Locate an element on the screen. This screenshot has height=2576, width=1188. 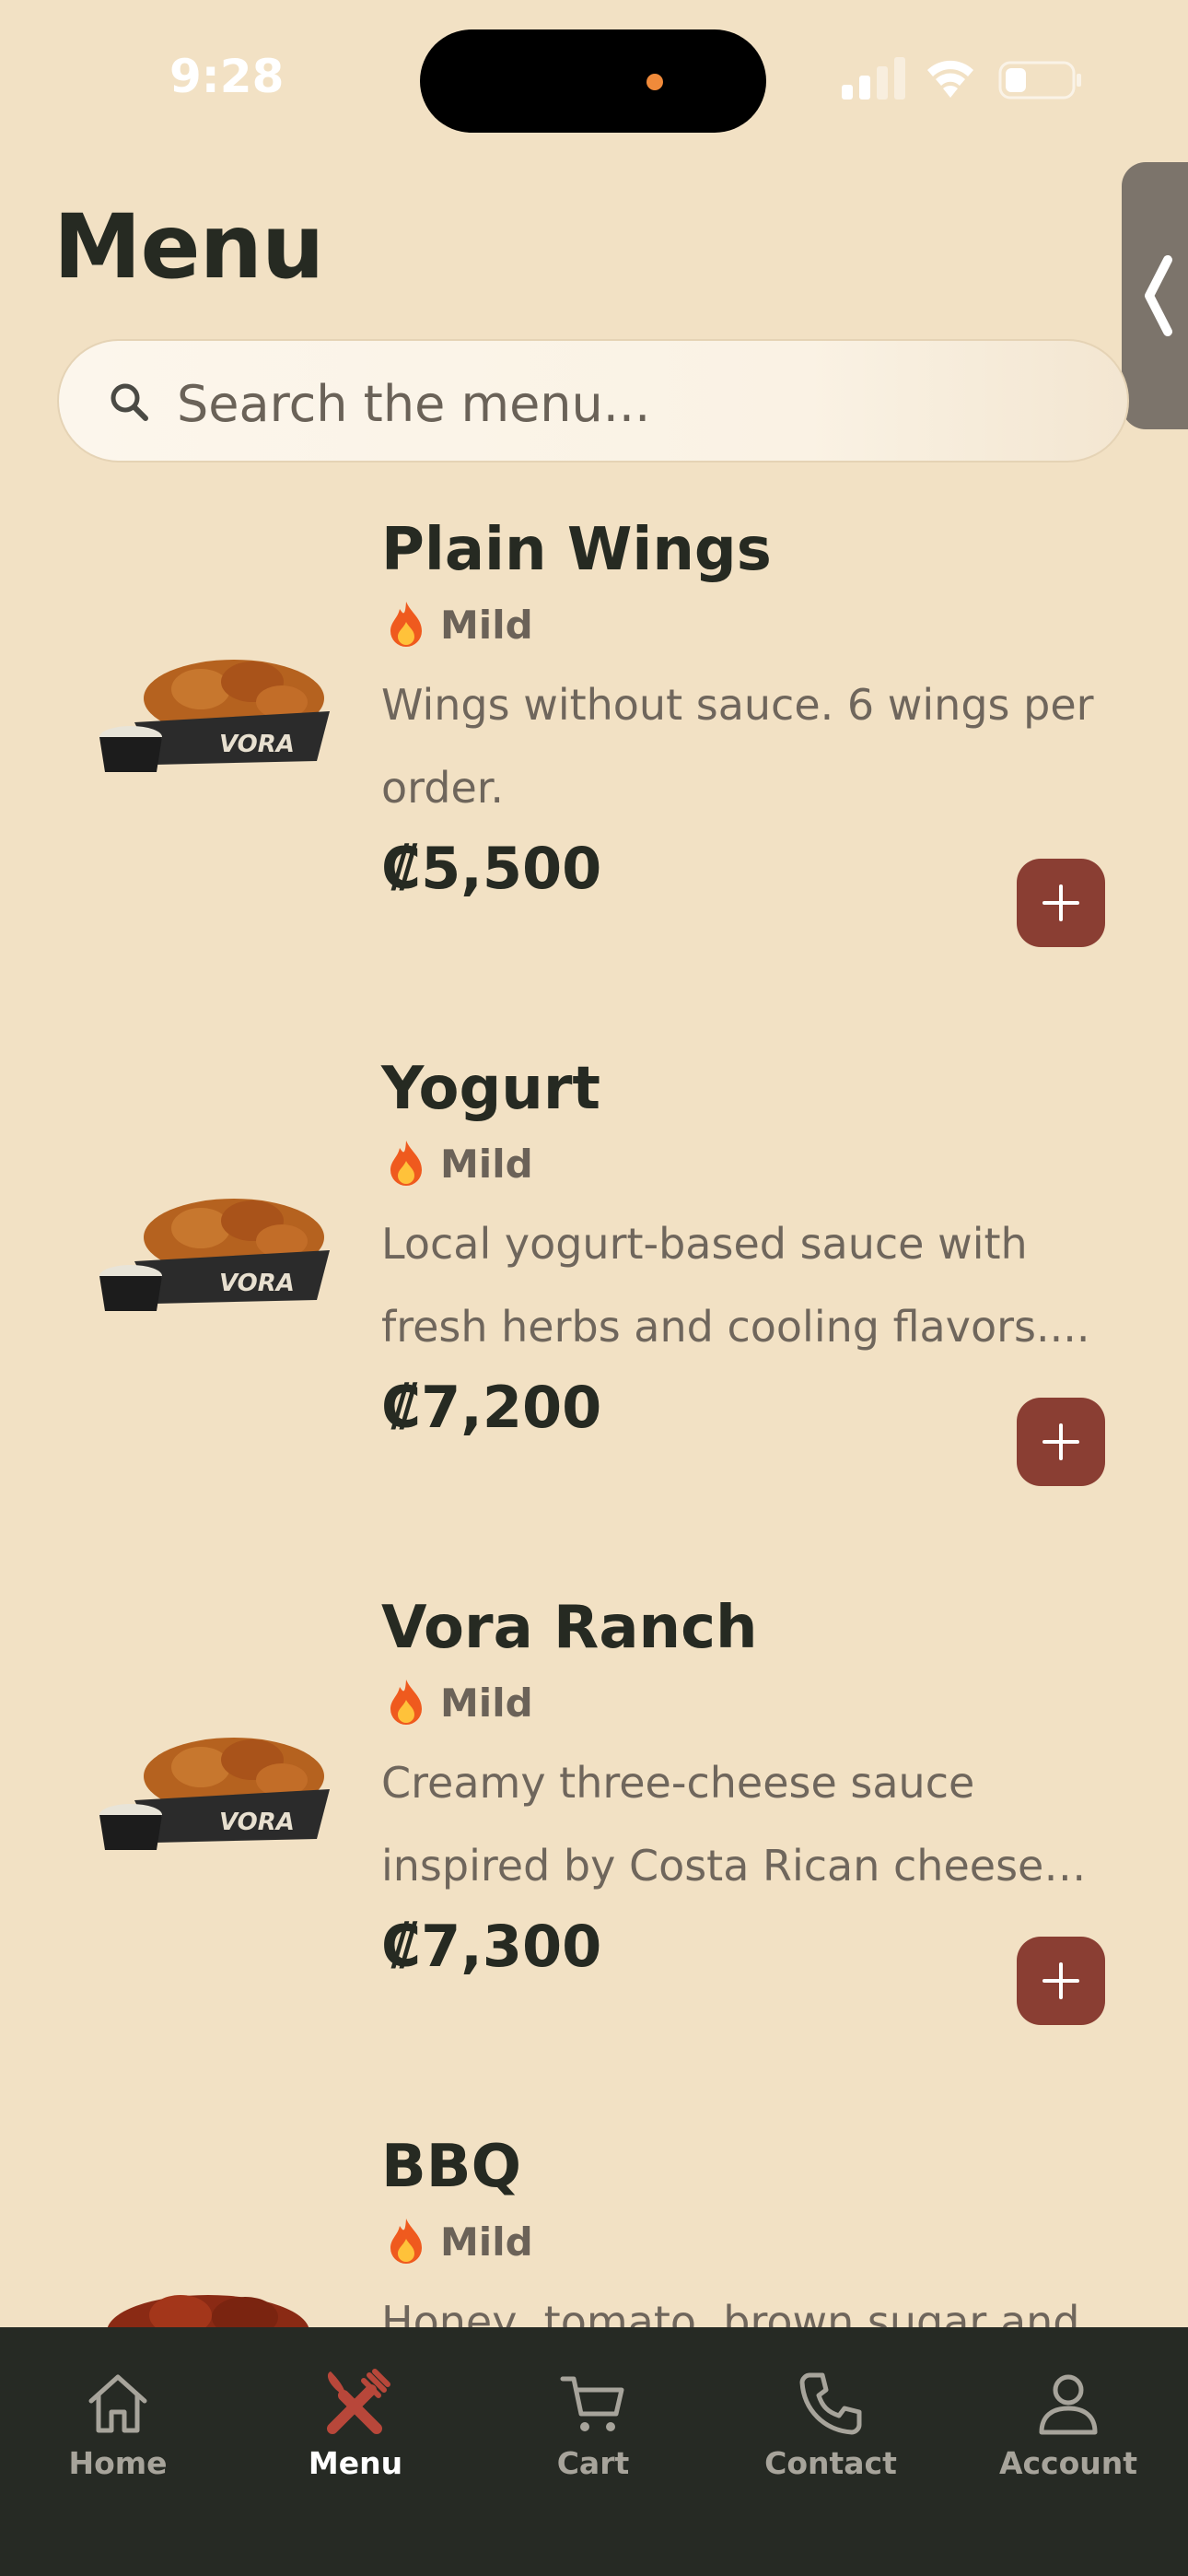
tab-label: Menu is located at coordinates (355, 2463).